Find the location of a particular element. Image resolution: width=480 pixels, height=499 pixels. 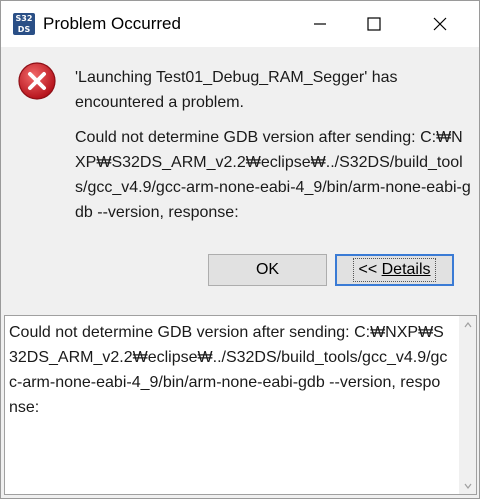

minimize-icon is located at coordinates (320, 24).